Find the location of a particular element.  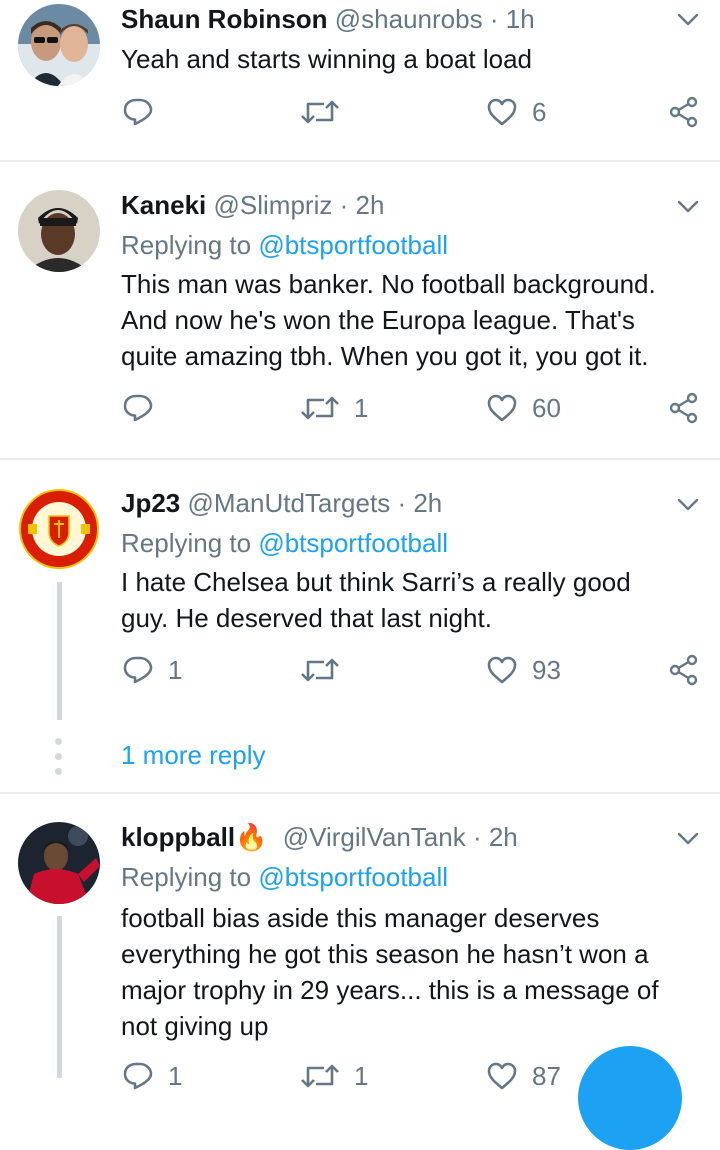

tweet-actions: 1 93 is located at coordinates (360, 674).